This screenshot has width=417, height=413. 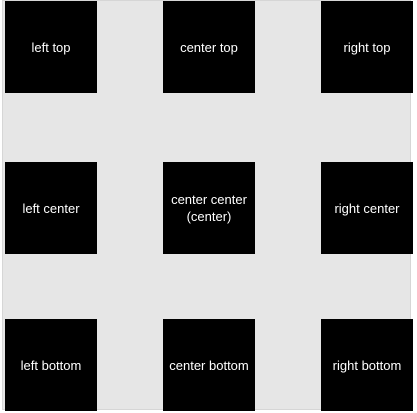 I want to click on box-right-top: right top, so click(x=367, y=47).